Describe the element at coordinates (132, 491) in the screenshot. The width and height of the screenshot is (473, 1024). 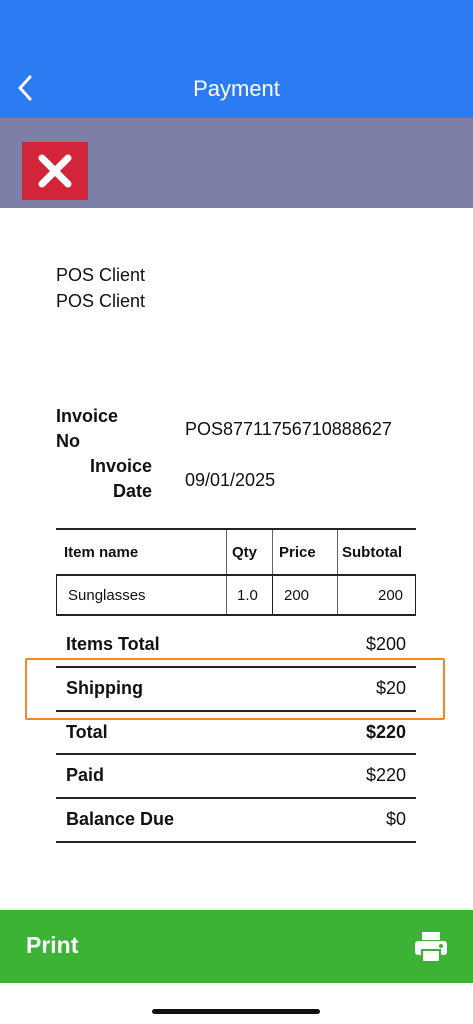
I see `invoice-date-label-line2: Date` at that location.